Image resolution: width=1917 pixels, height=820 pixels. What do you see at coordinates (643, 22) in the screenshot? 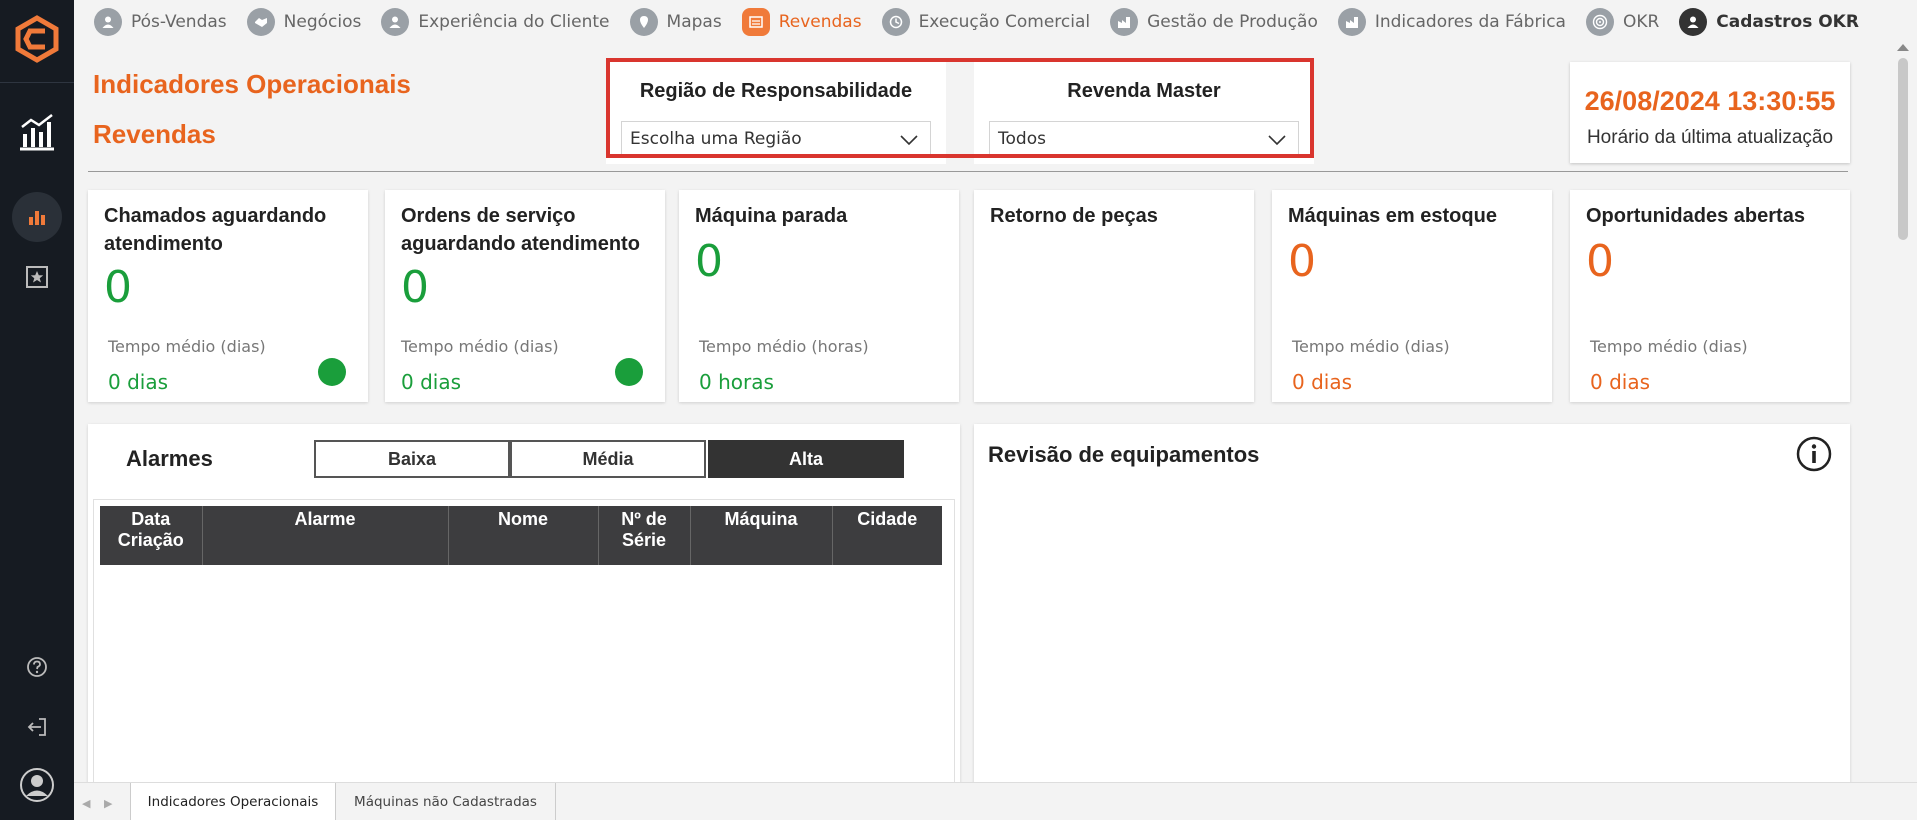
I see `map-pin-icon` at bounding box center [643, 22].